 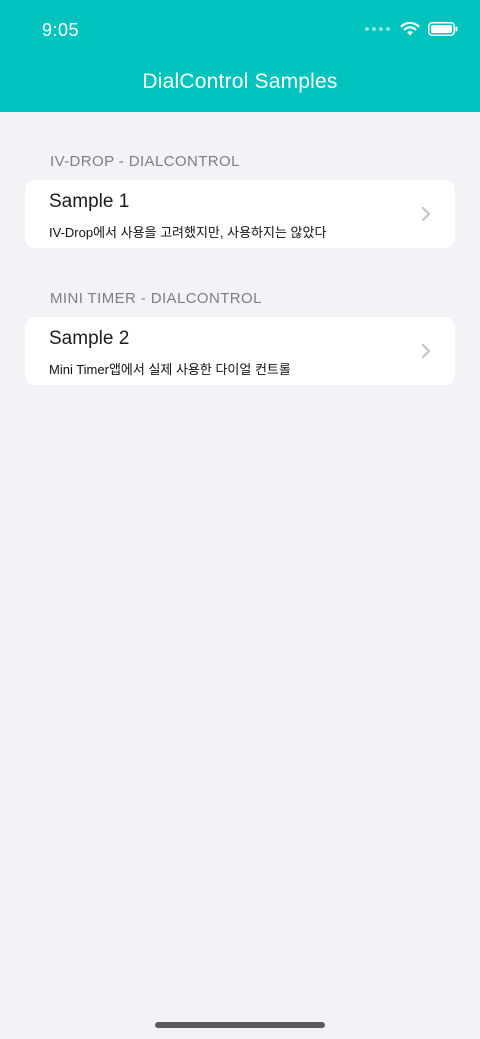 What do you see at coordinates (156, 298) in the screenshot?
I see `section-header-mini-timer: MINI TIMER - DIALCONTROL` at bounding box center [156, 298].